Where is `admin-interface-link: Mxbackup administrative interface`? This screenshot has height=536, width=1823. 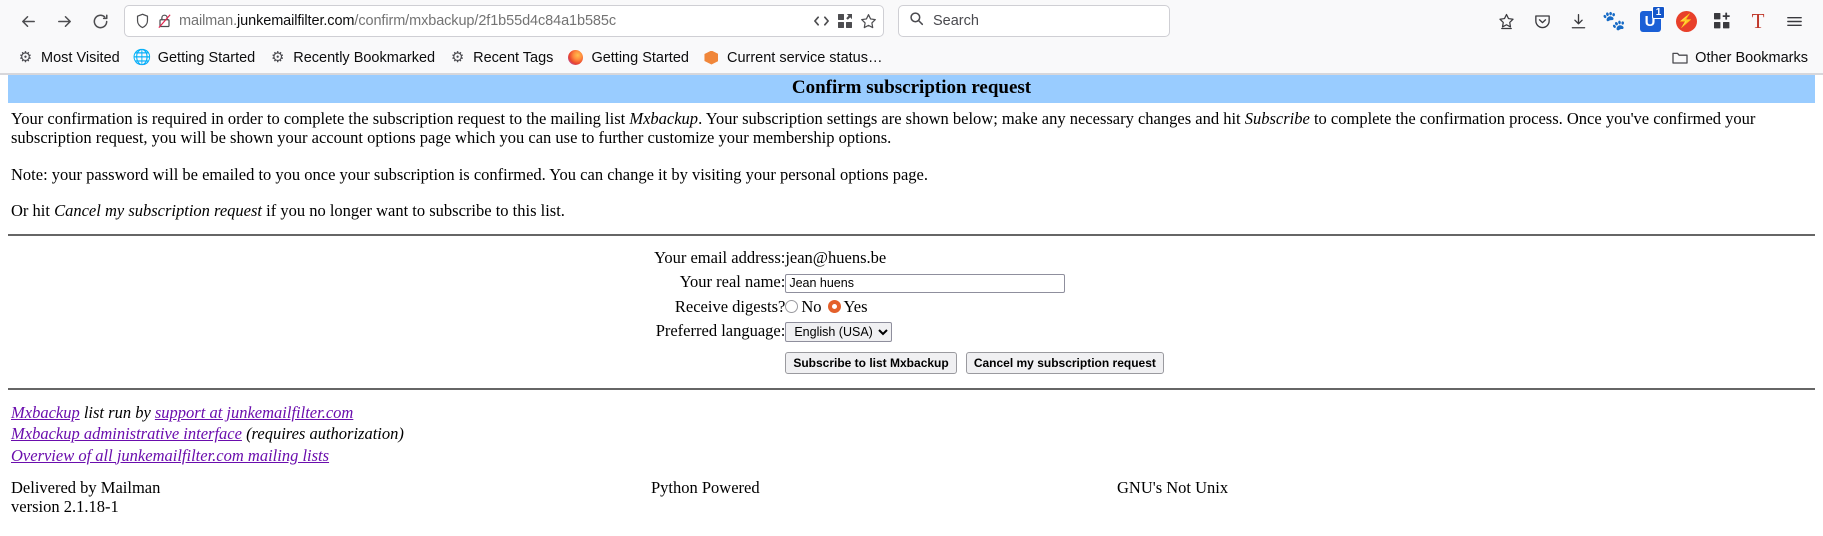 admin-interface-link: Mxbackup administrative interface is located at coordinates (126, 433).